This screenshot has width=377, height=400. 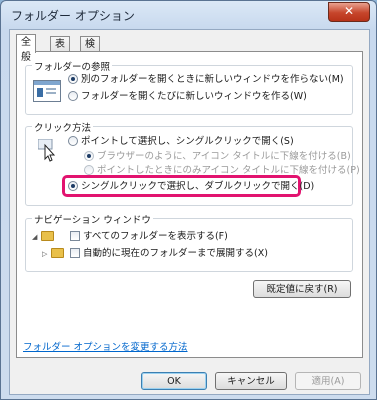 What do you see at coordinates (328, 381) in the screenshot?
I see `apply-button: 適用(A)` at bounding box center [328, 381].